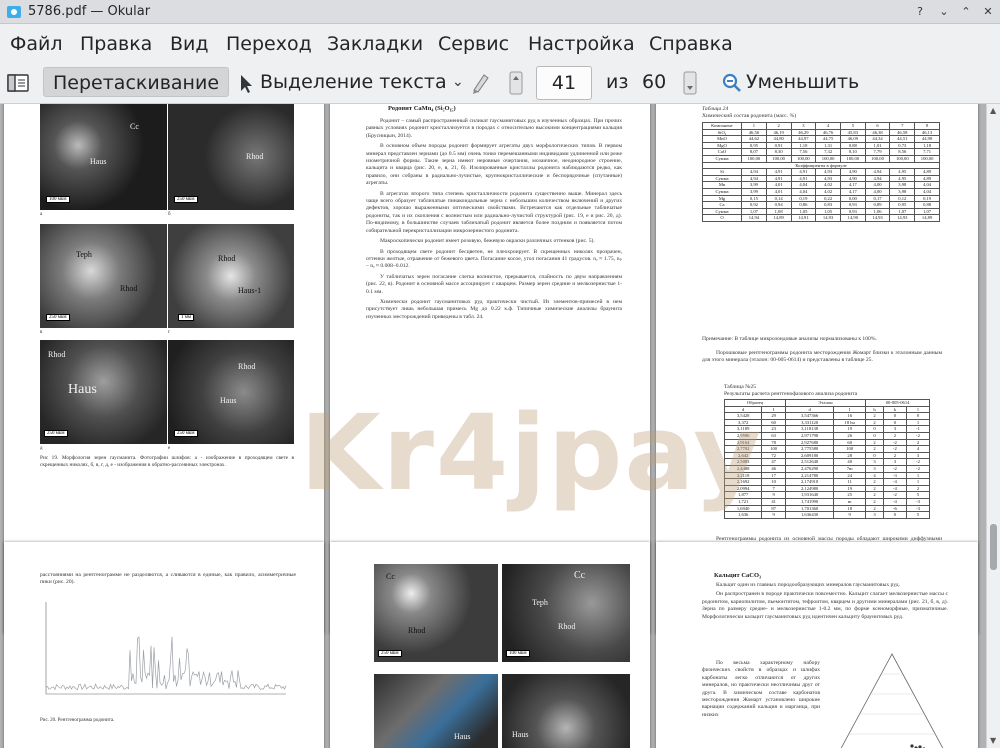 Image resolution: width=1000 pixels, height=748 pixels. I want to click on okular-app-icon, so click(14, 12).